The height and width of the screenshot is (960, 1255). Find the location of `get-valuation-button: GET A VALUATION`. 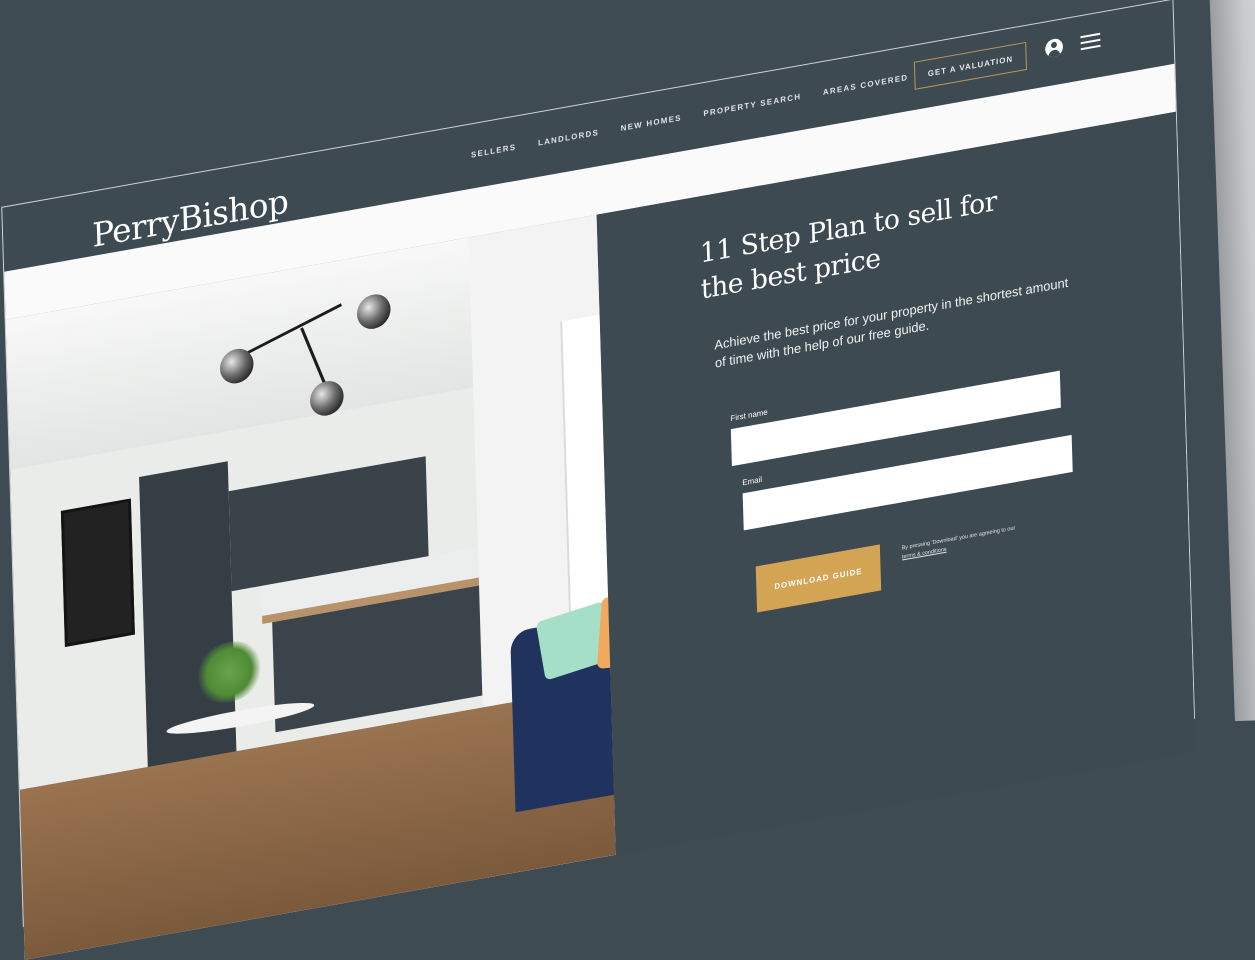

get-valuation-button: GET A VALUATION is located at coordinates (970, 65).